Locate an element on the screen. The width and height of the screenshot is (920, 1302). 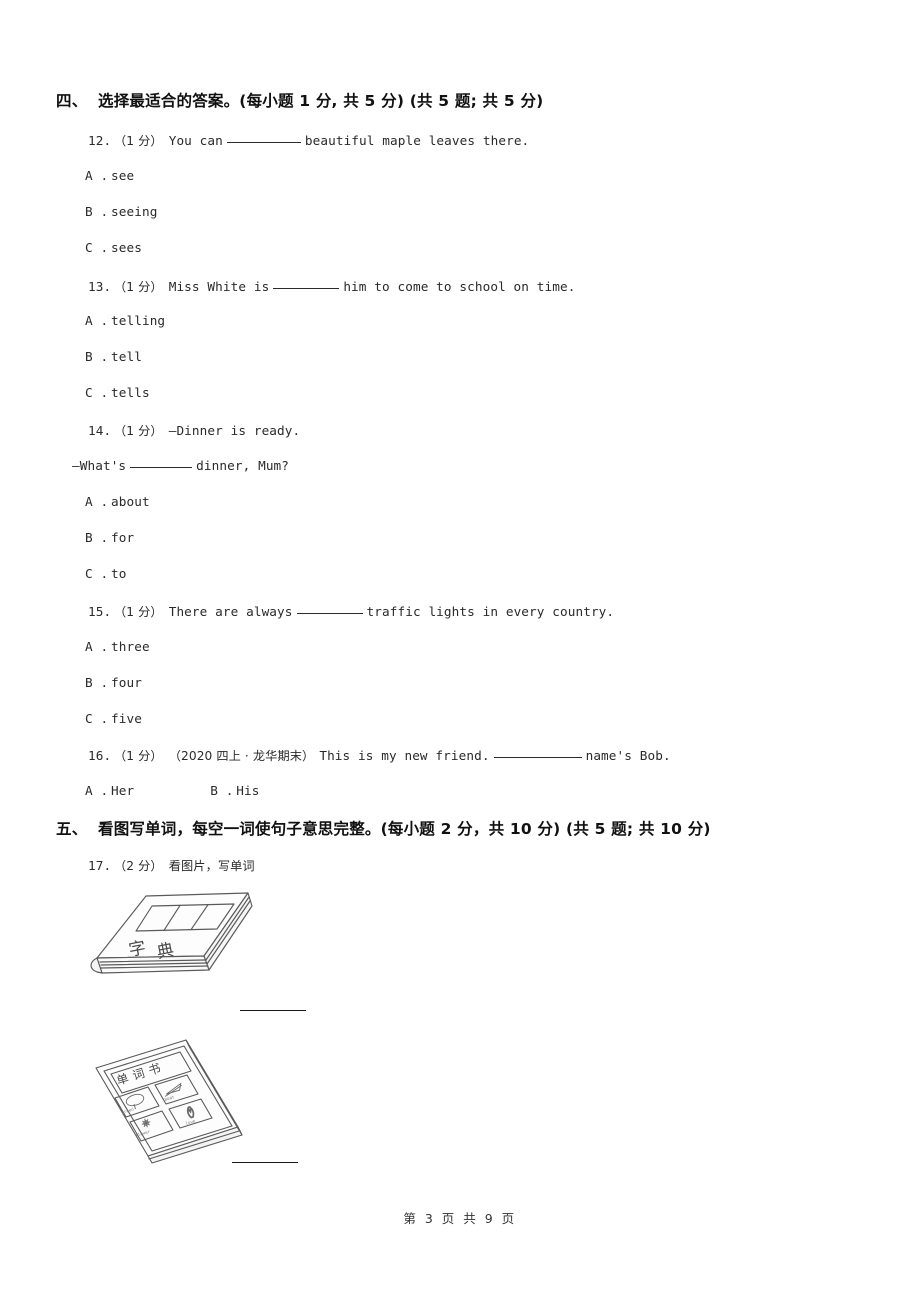
question-14-option-c: C . to is located at coordinates (105, 573).